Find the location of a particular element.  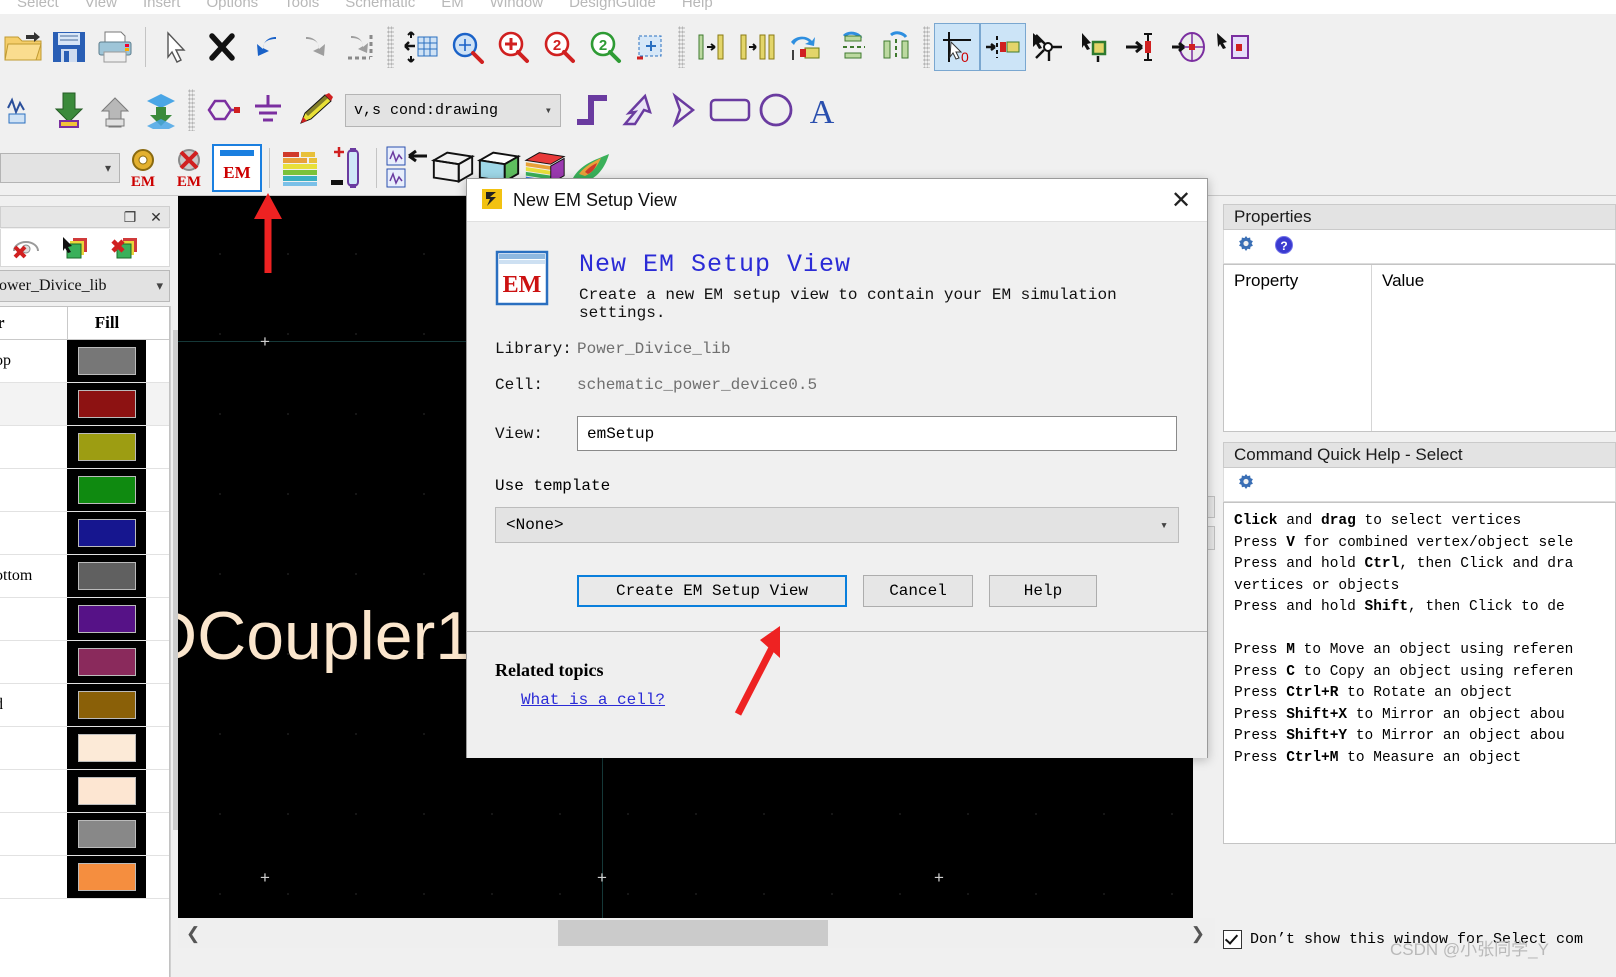

select-layer-icon is located at coordinates (76, 248).